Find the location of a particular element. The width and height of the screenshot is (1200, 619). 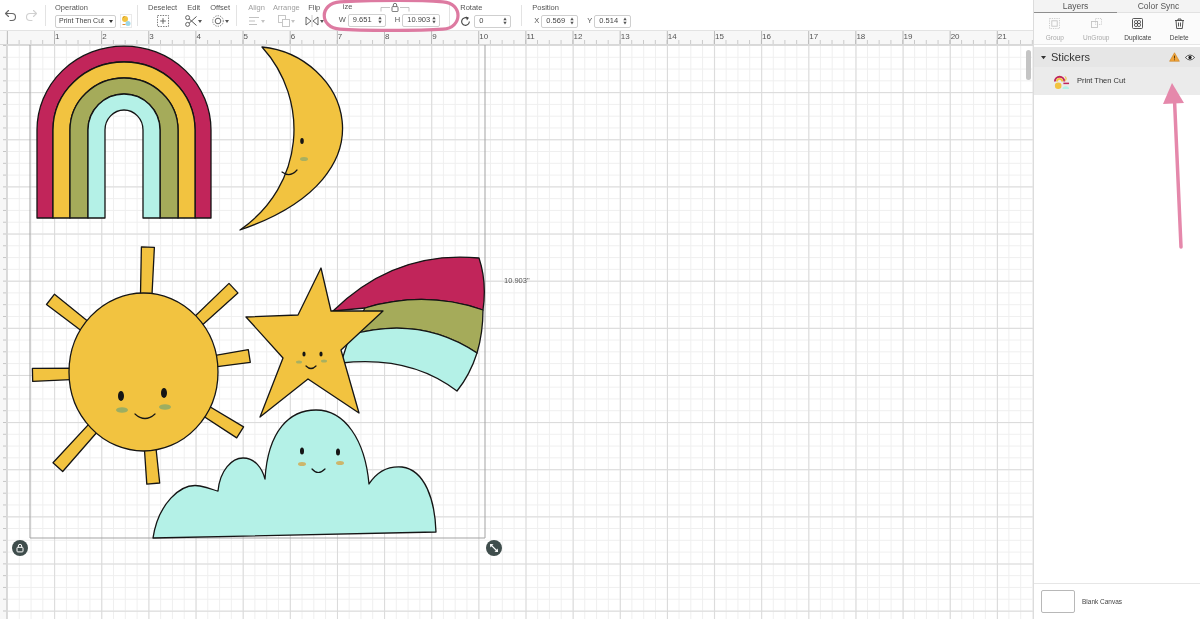

stacked-squares-icon is located at coordinates (283, 21).